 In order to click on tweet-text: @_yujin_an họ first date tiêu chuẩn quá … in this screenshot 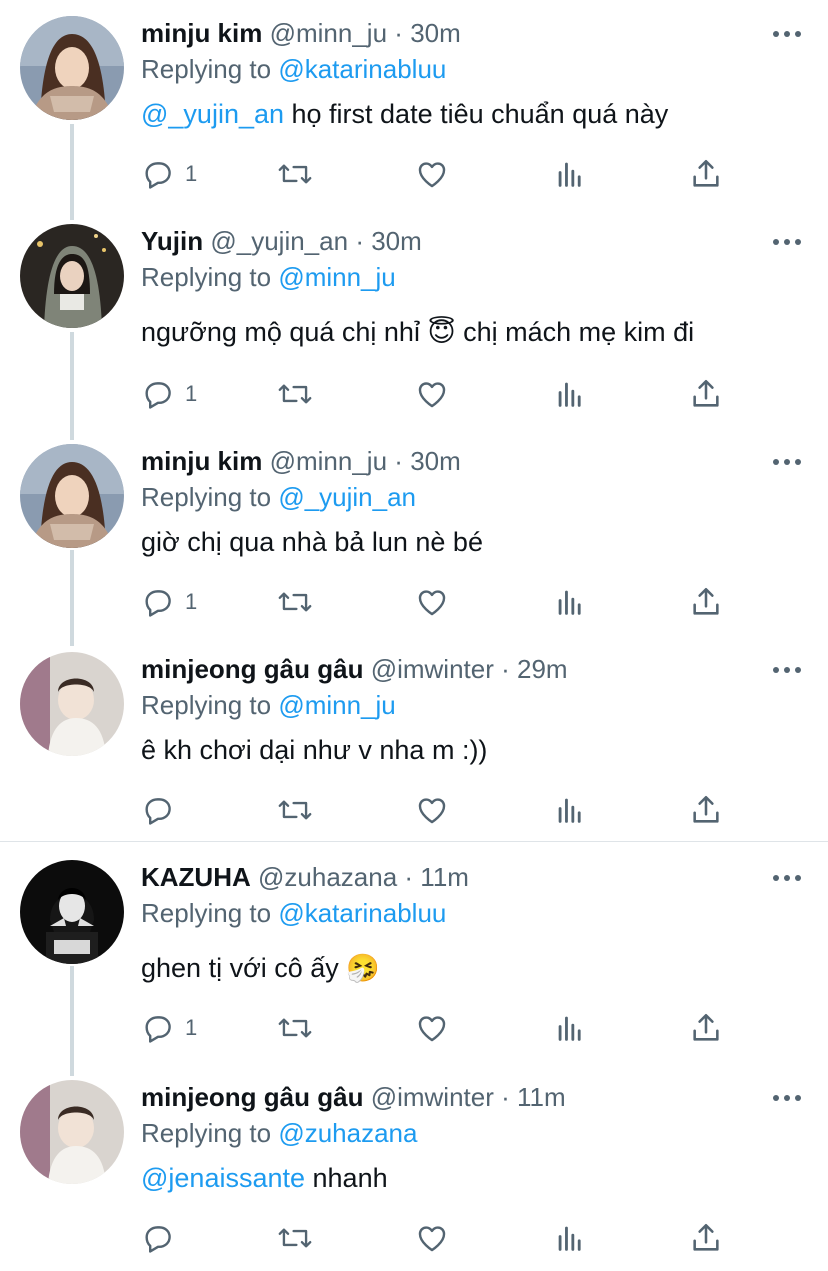, I will do `click(404, 114)`.